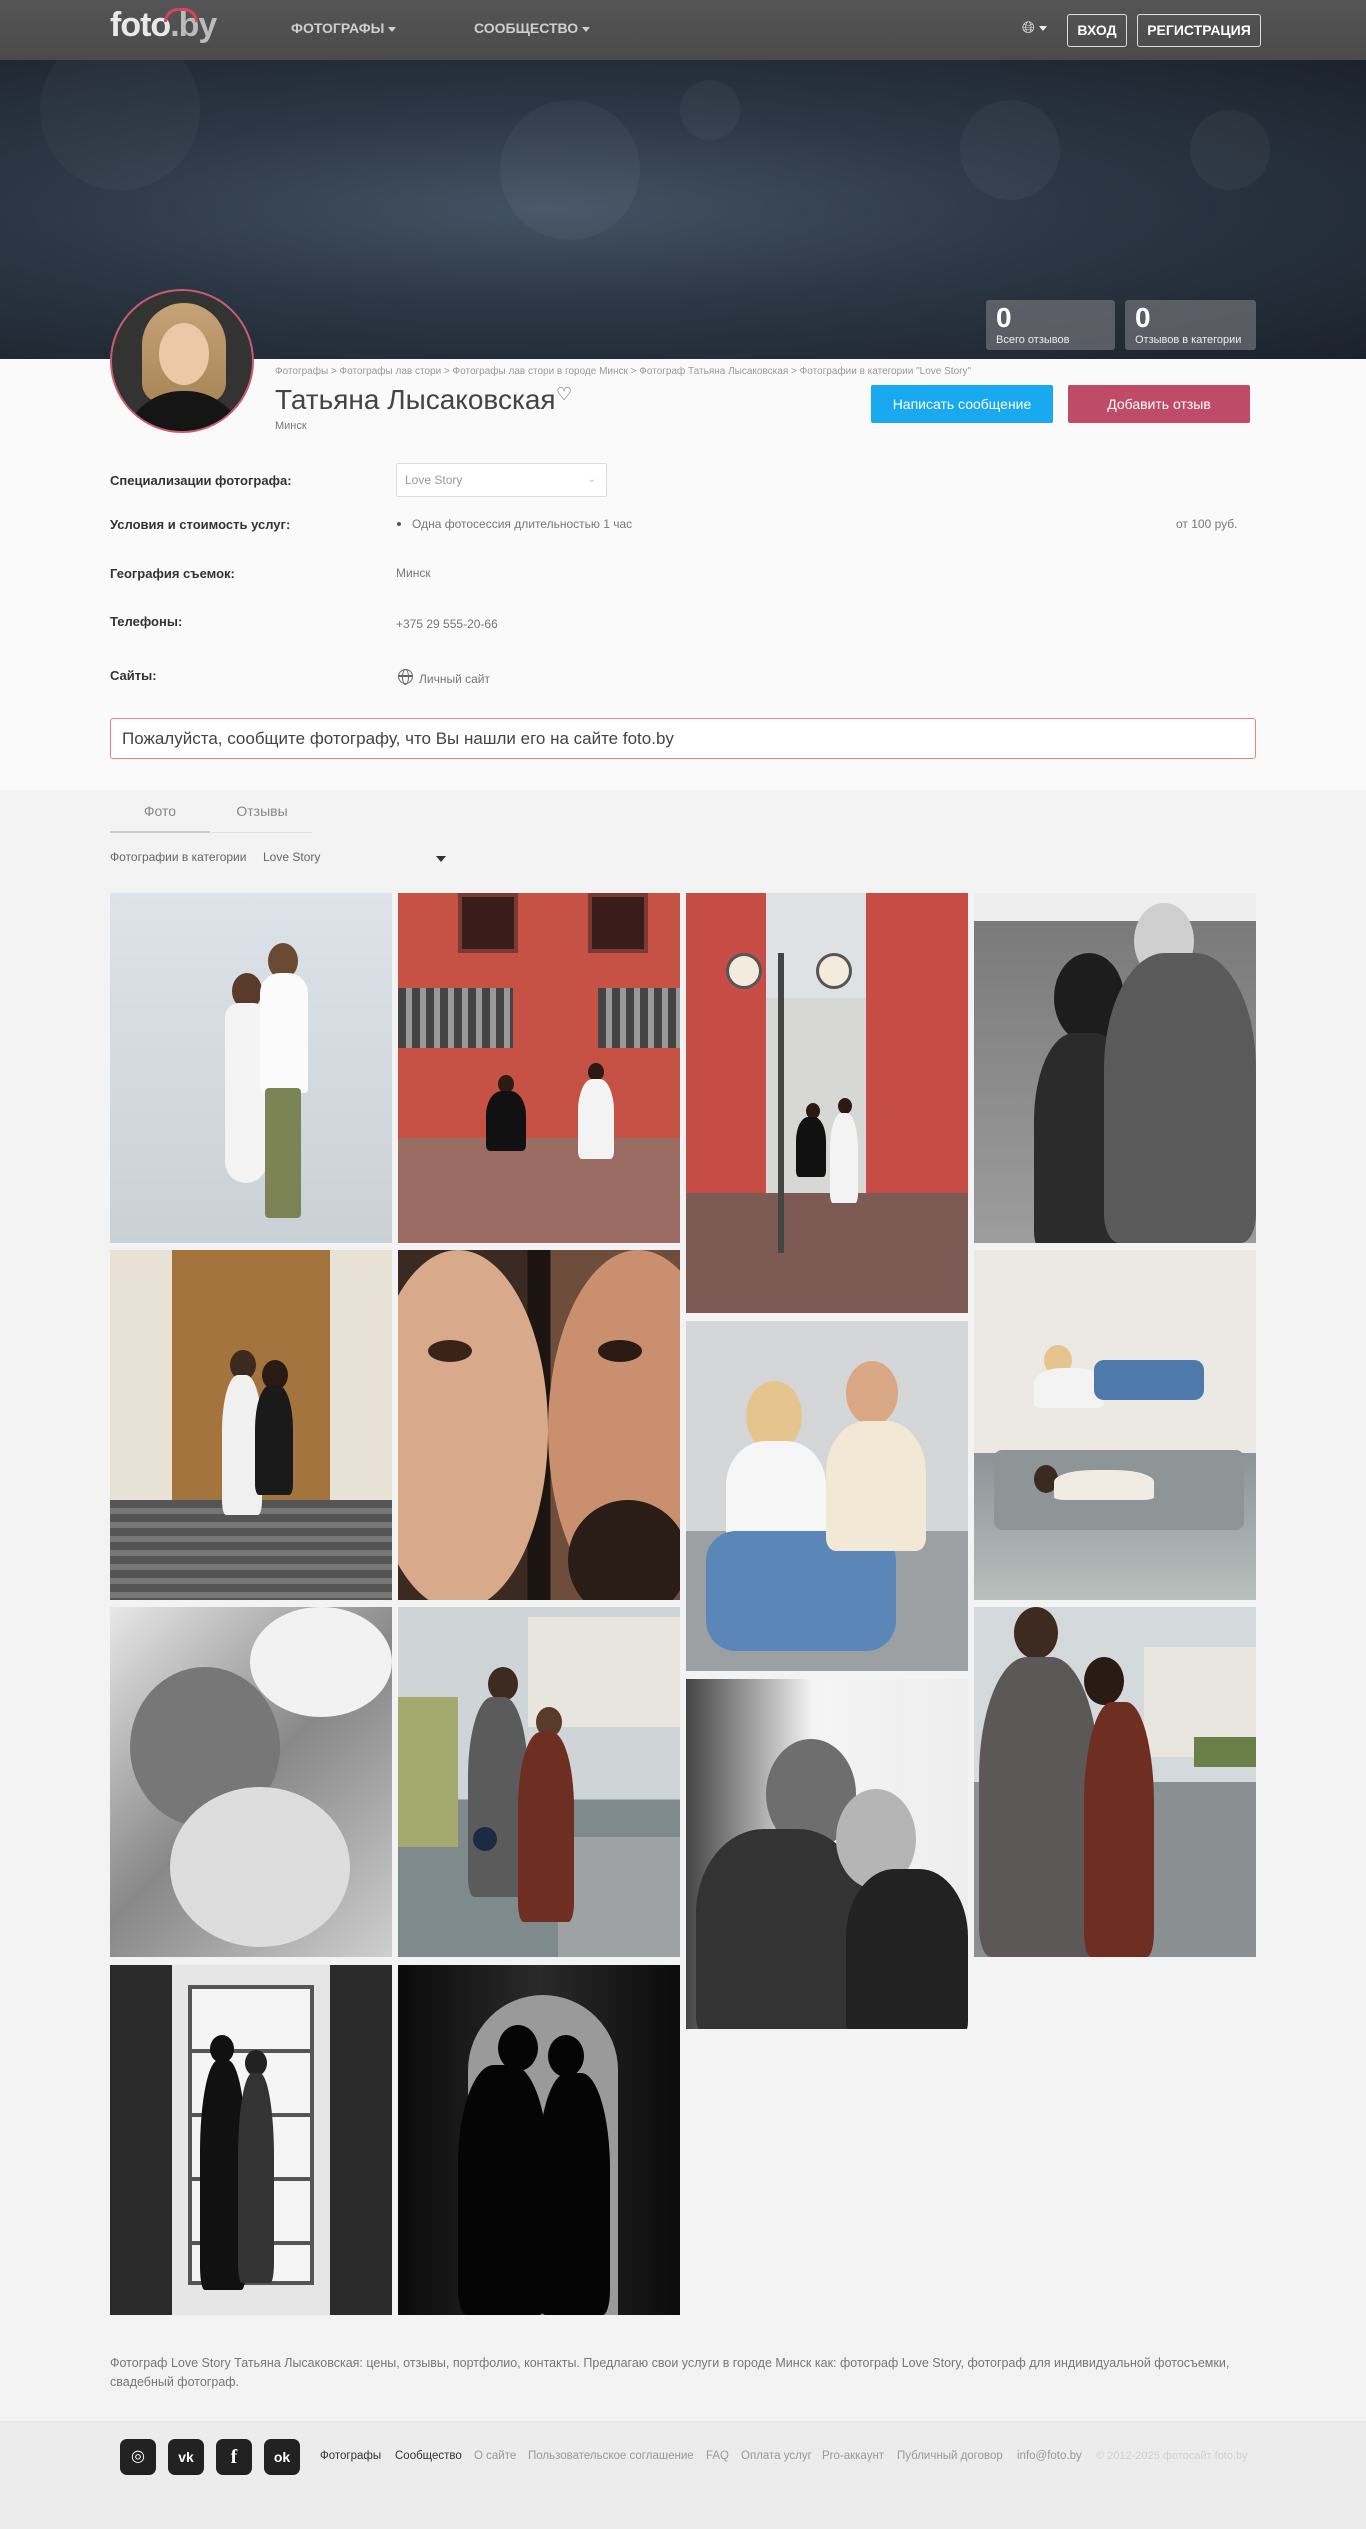 This screenshot has width=1366, height=2529. What do you see at coordinates (1050, 325) in the screenshot?
I see `stat-total-reviews: 0 Всего отзывов` at bounding box center [1050, 325].